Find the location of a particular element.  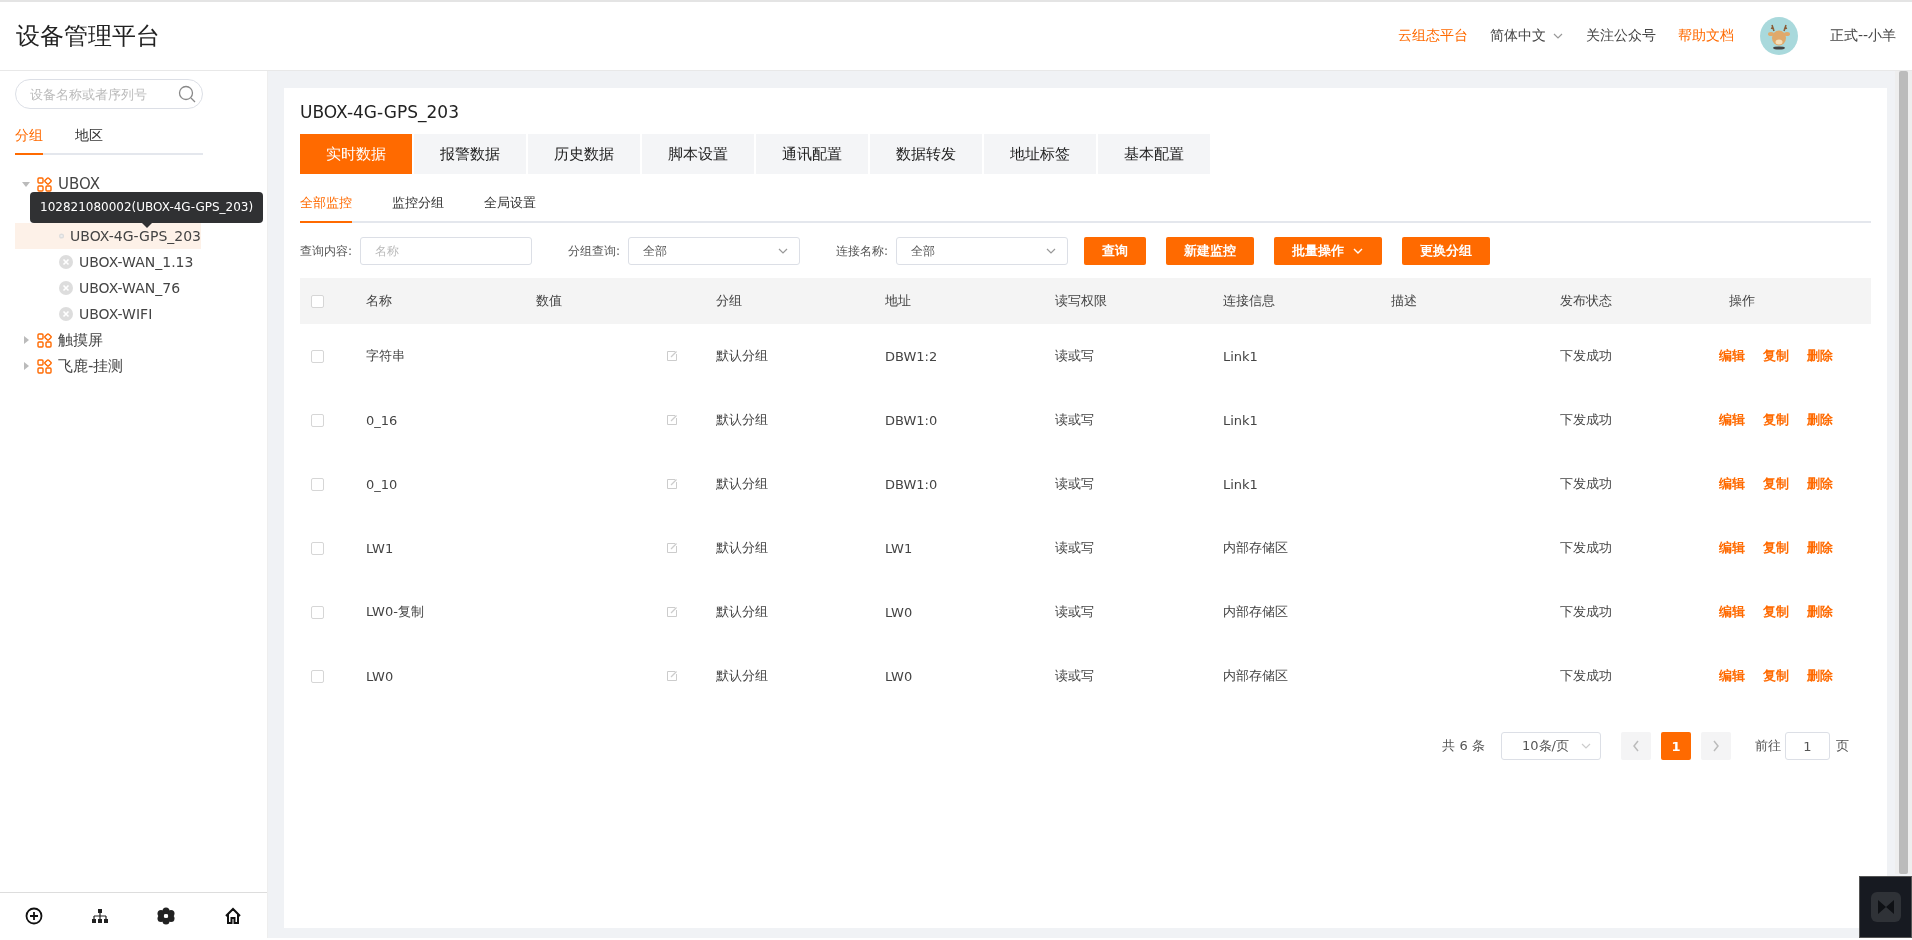

tooltip: 102821080002(UBOX-4G-GPS_203) is located at coordinates (147, 207).